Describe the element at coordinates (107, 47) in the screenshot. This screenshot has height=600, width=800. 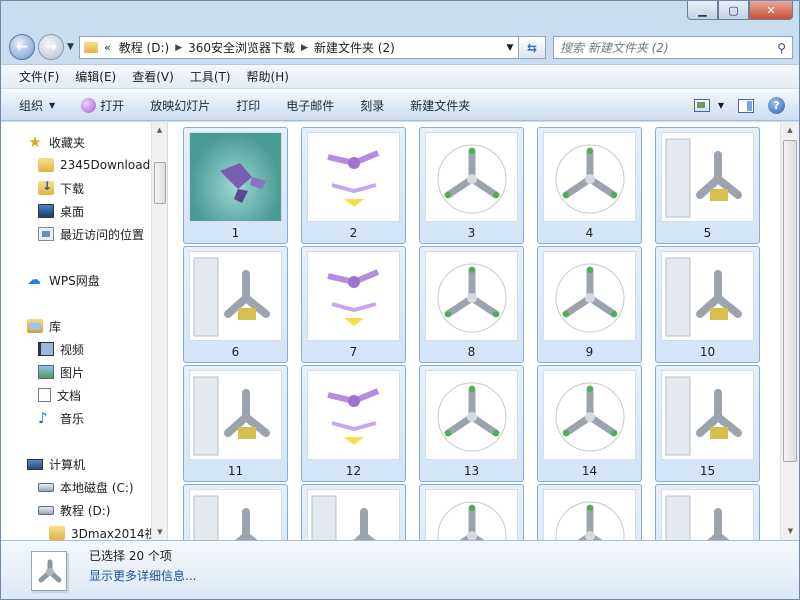
I see `address-overflow: «` at that location.